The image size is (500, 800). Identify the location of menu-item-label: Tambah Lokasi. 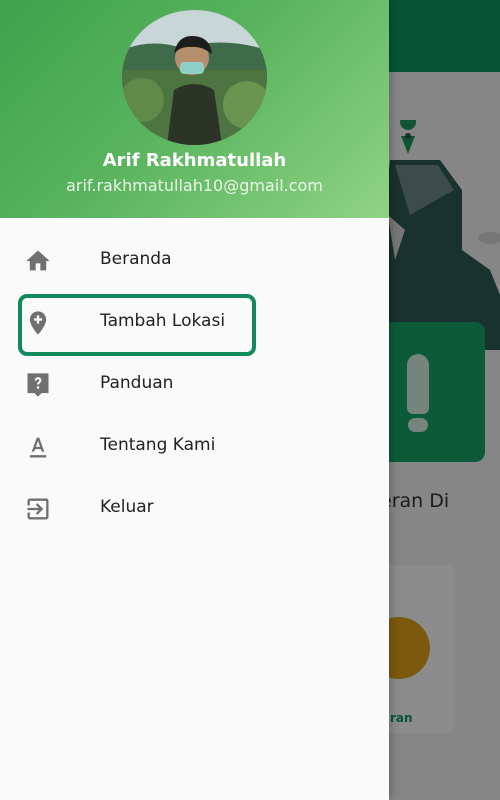
(163, 321).